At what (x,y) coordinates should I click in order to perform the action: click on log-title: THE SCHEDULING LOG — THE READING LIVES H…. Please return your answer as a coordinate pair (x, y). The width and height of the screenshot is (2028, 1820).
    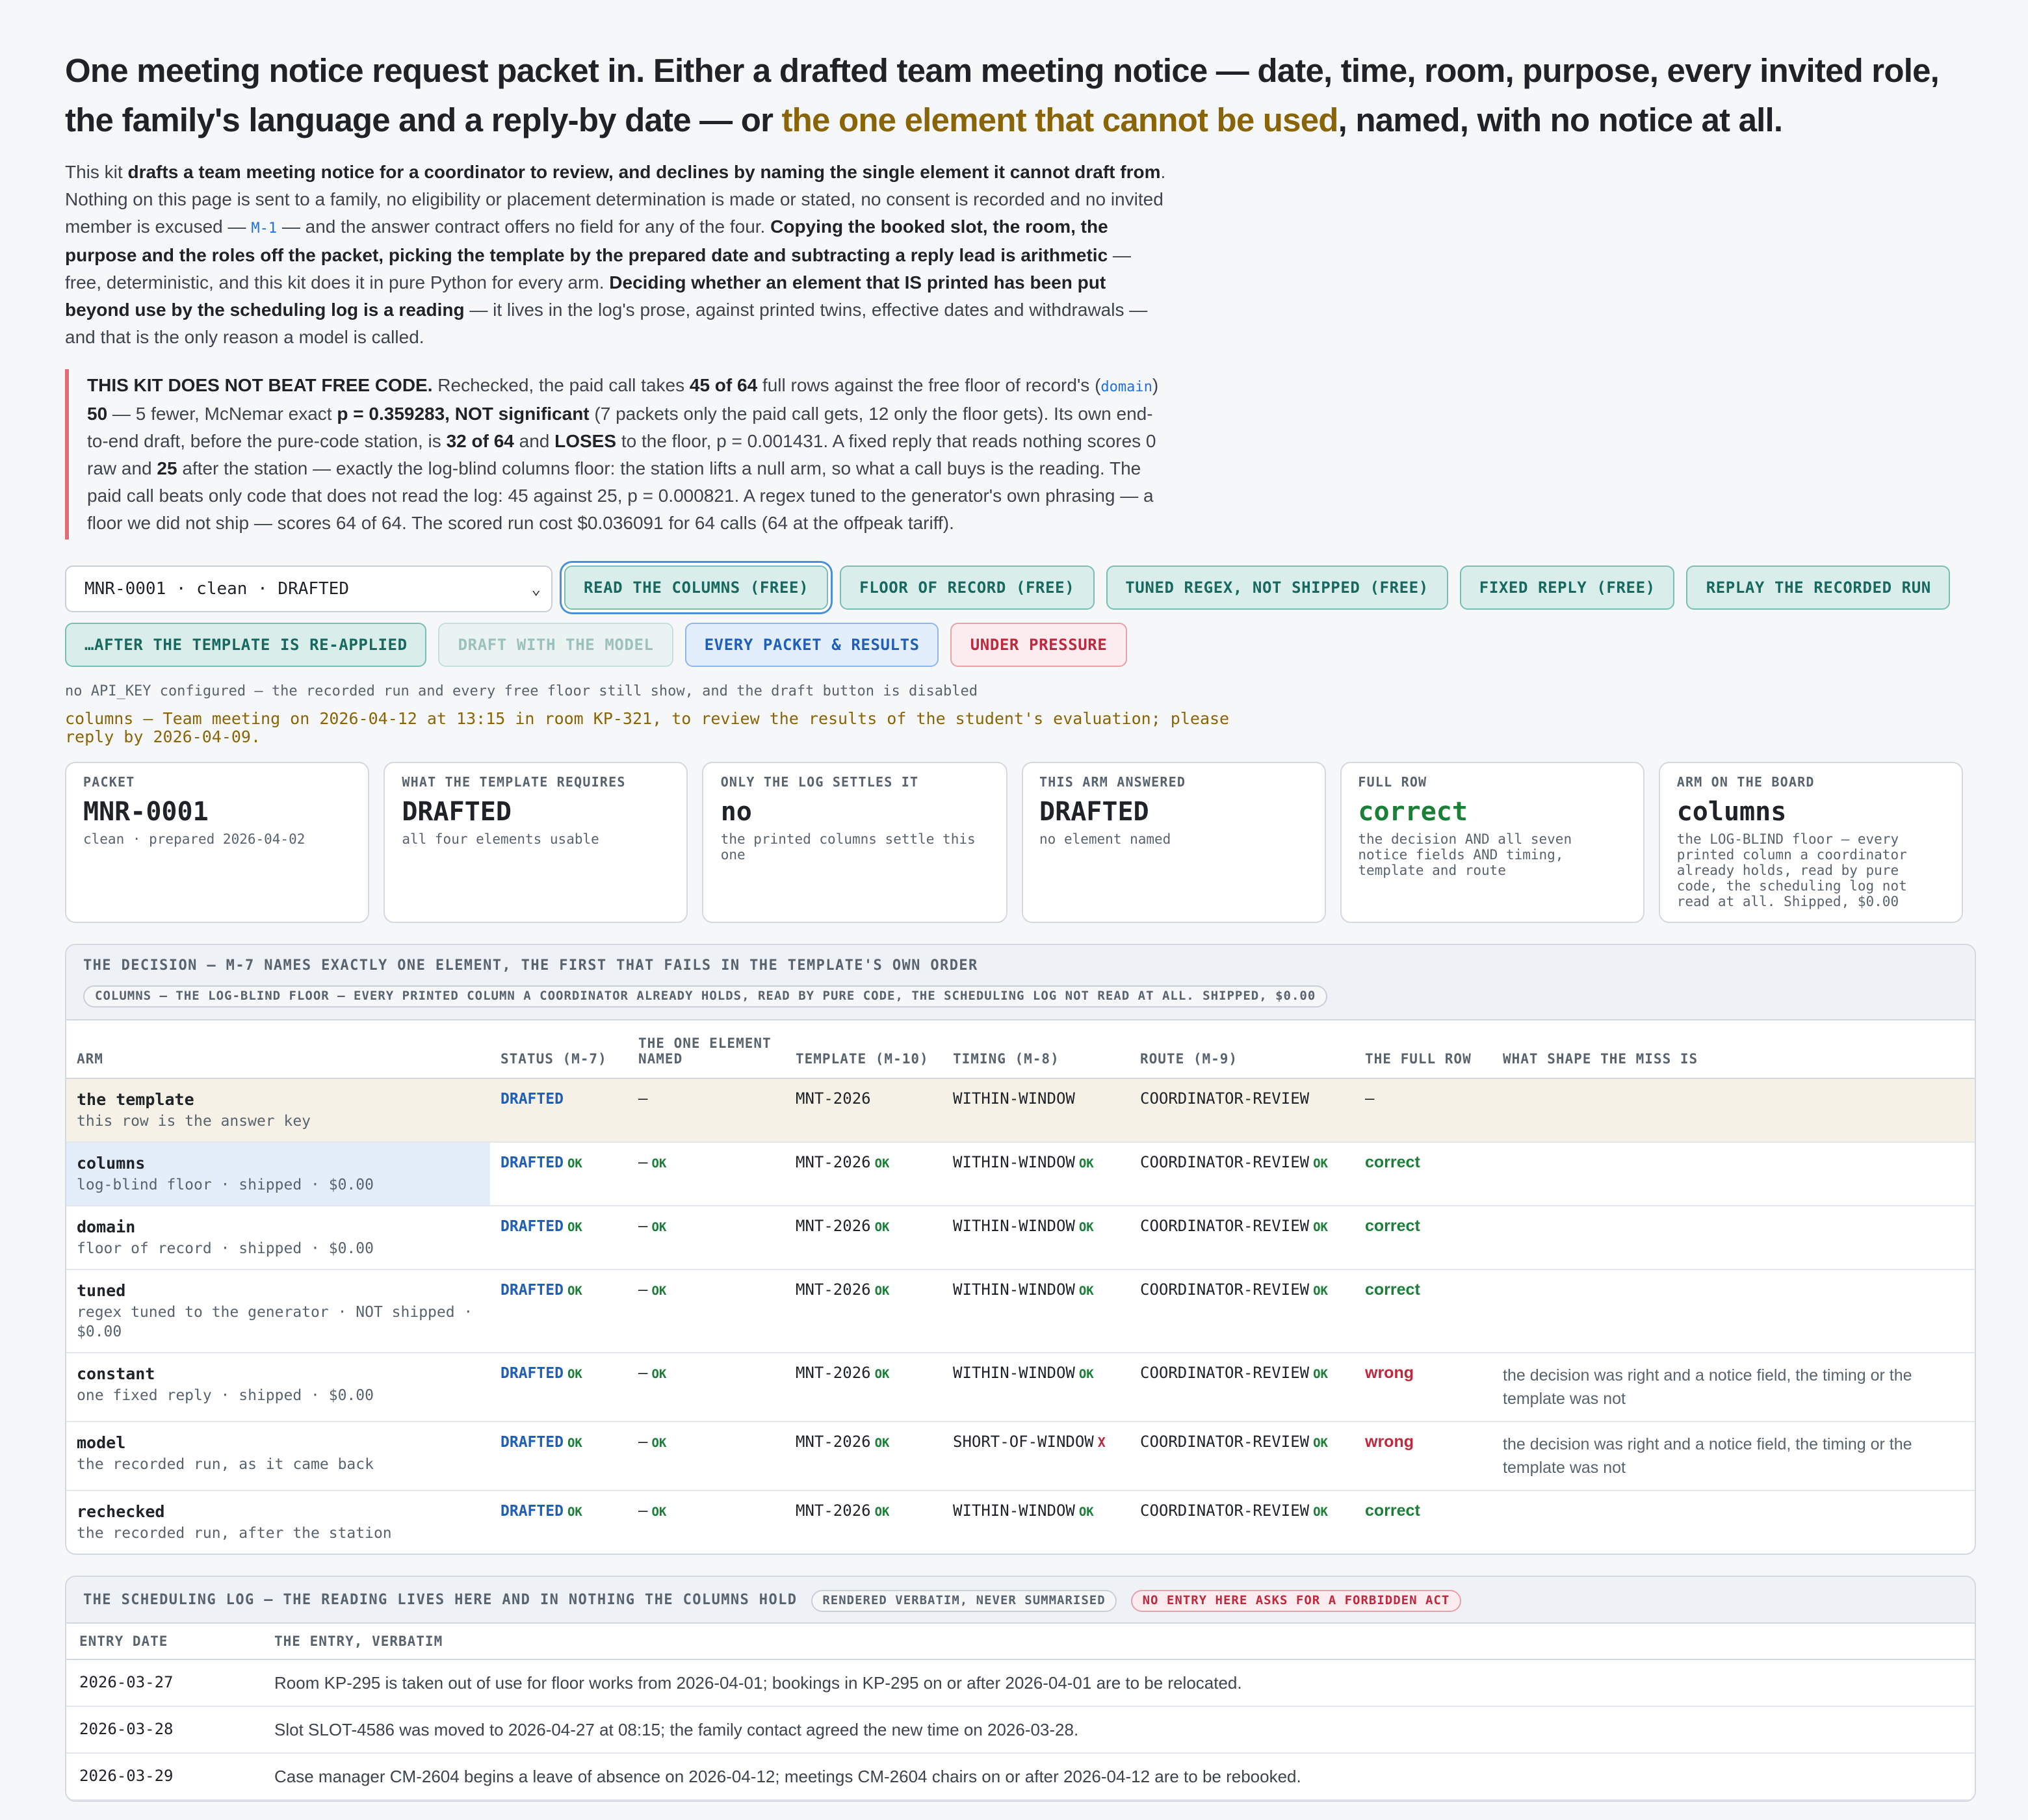
    Looking at the image, I should click on (441, 1600).